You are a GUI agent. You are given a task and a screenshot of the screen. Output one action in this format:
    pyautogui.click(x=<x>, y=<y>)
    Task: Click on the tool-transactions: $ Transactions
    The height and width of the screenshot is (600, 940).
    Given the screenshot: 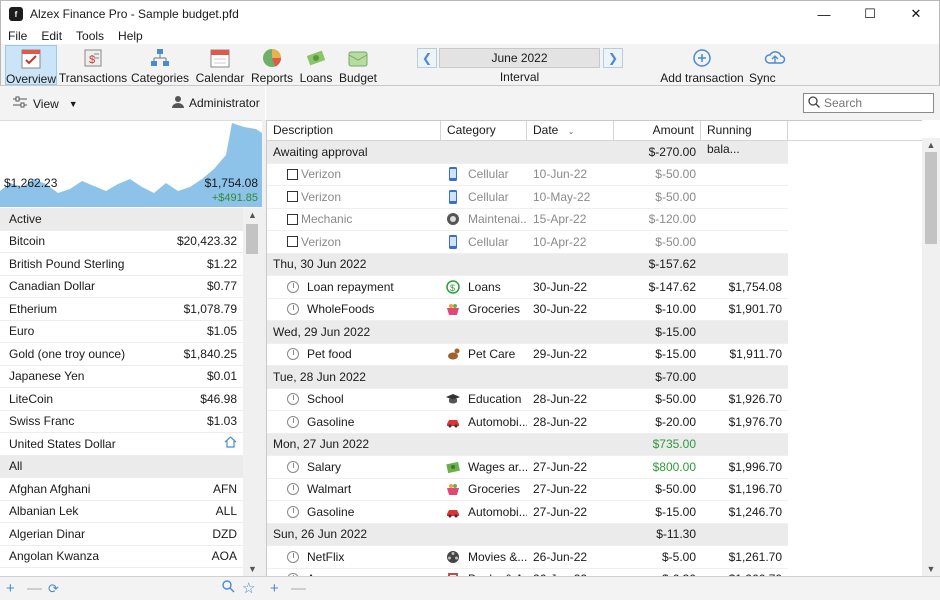 What is the action you would take?
    pyautogui.click(x=93, y=65)
    